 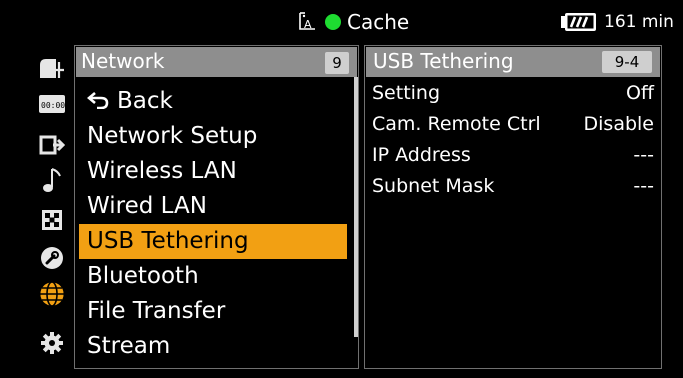 What do you see at coordinates (337, 63) in the screenshot?
I see `menu-page-badge: 9` at bounding box center [337, 63].